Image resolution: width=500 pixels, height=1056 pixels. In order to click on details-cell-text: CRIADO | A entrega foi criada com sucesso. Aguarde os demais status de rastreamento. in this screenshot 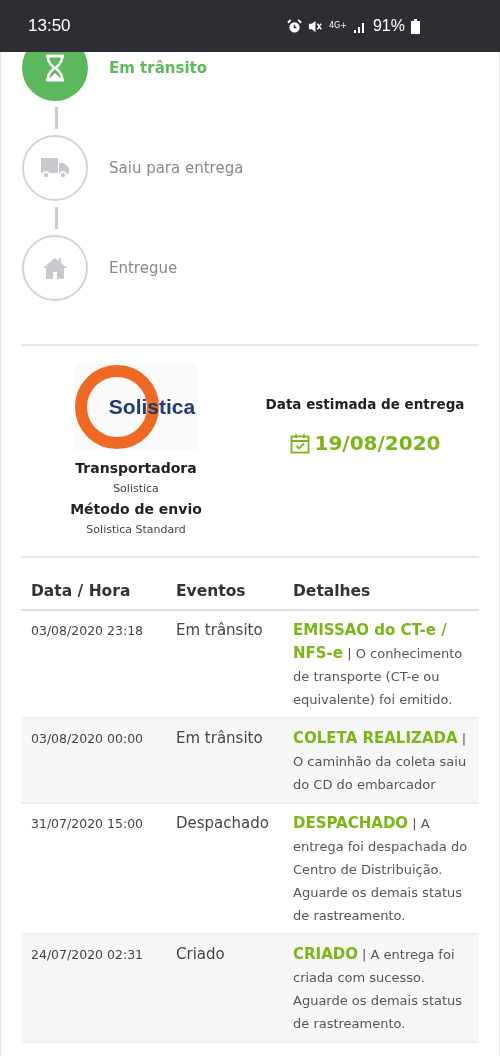, I will do `click(378, 989)`.